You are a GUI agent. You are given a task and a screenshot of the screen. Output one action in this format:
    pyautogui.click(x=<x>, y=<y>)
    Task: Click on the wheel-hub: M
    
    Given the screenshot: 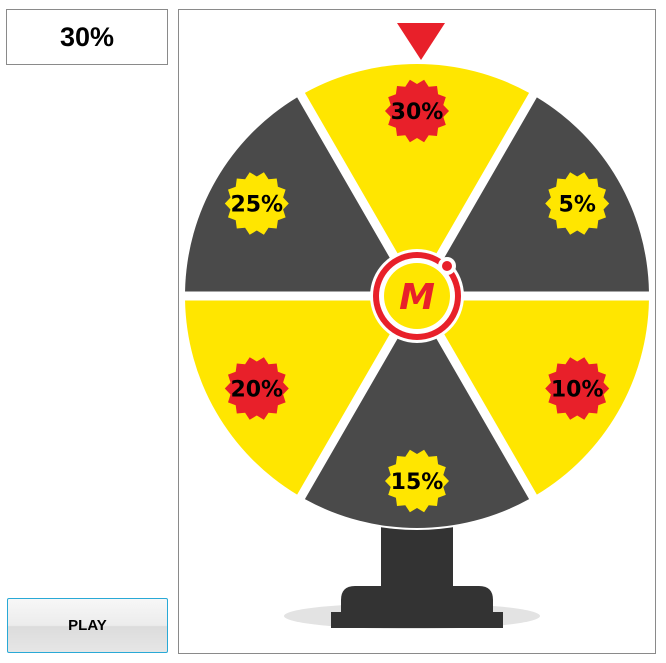 What is the action you would take?
    pyautogui.click(x=417, y=296)
    